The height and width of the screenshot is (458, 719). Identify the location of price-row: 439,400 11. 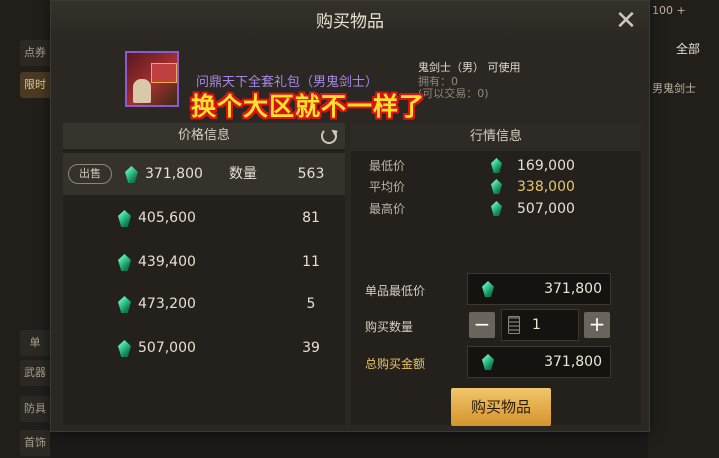
(204, 262).